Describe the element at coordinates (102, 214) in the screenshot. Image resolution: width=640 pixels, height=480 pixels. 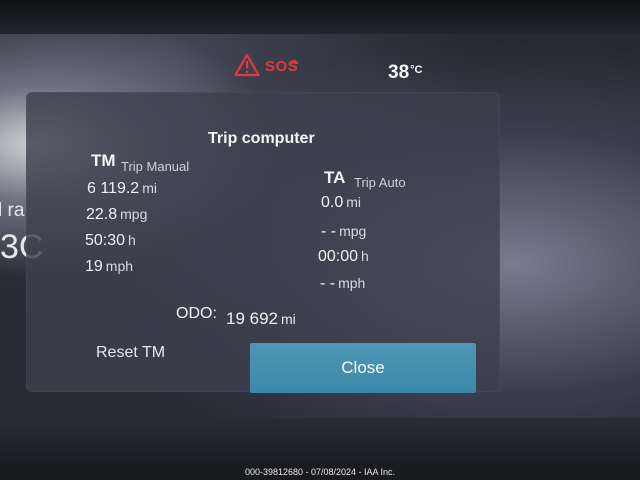
I see `tm-economy-value: 22.8` at that location.